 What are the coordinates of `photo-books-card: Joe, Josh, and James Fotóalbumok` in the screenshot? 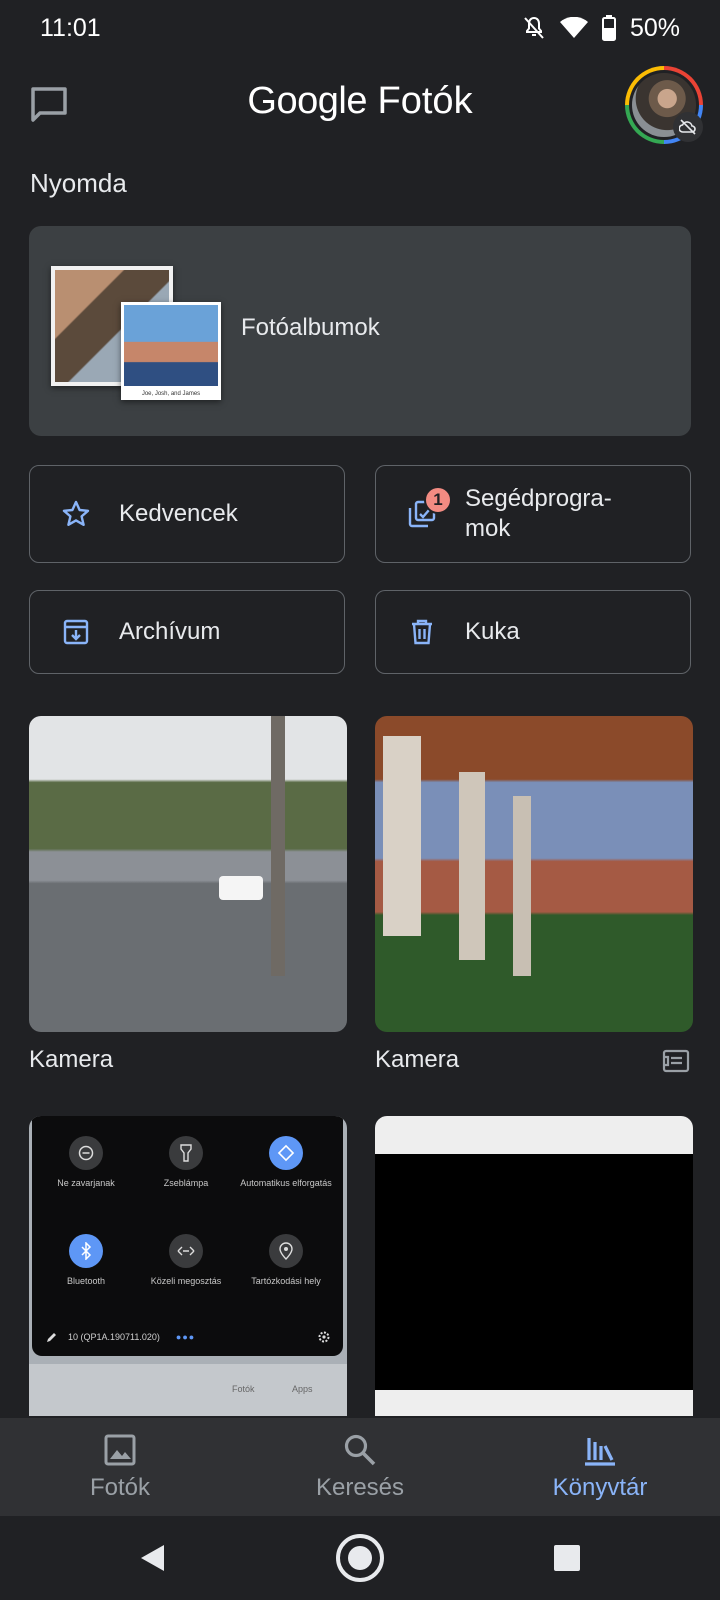 It's located at (360, 331).